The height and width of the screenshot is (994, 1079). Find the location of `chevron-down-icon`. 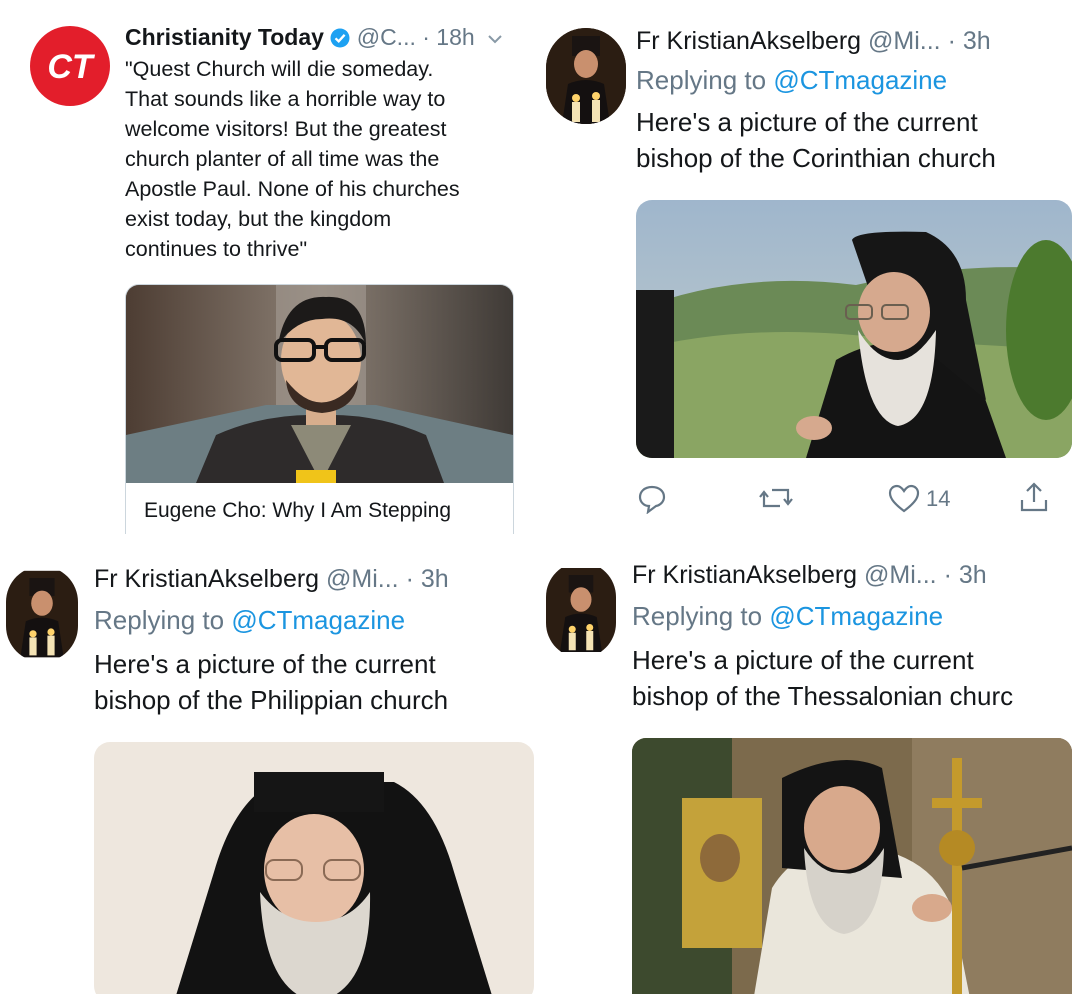

chevron-down-icon is located at coordinates (495, 39).